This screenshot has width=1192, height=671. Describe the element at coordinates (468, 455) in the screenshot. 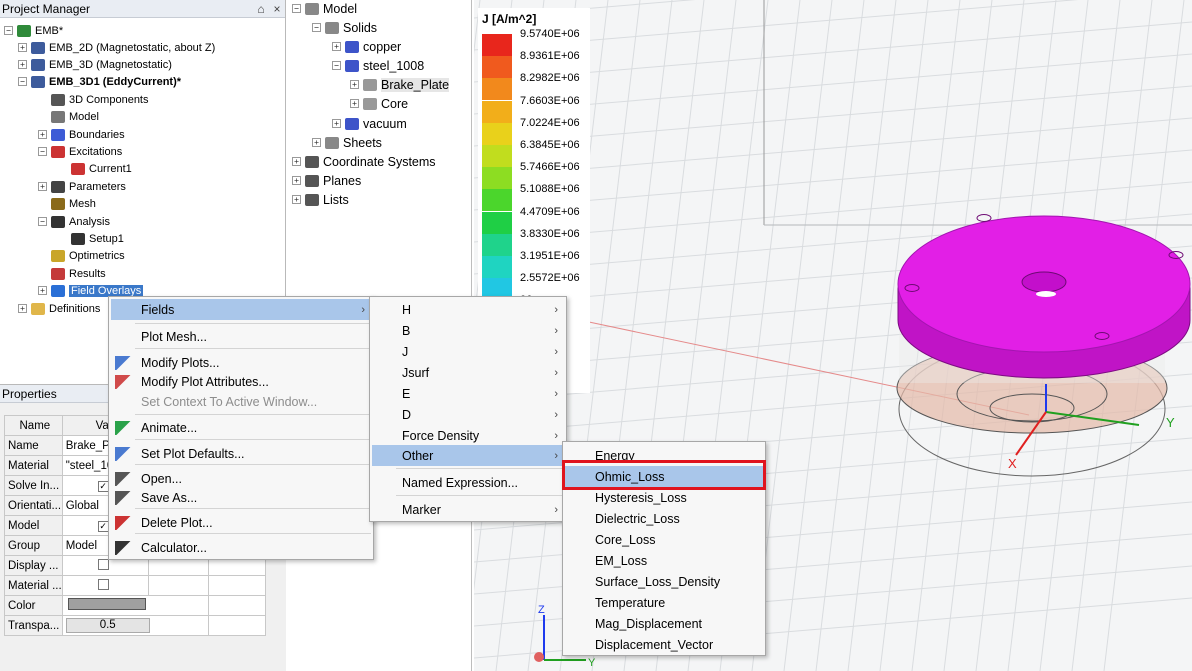

I see `menu-item-other: Other ›` at that location.